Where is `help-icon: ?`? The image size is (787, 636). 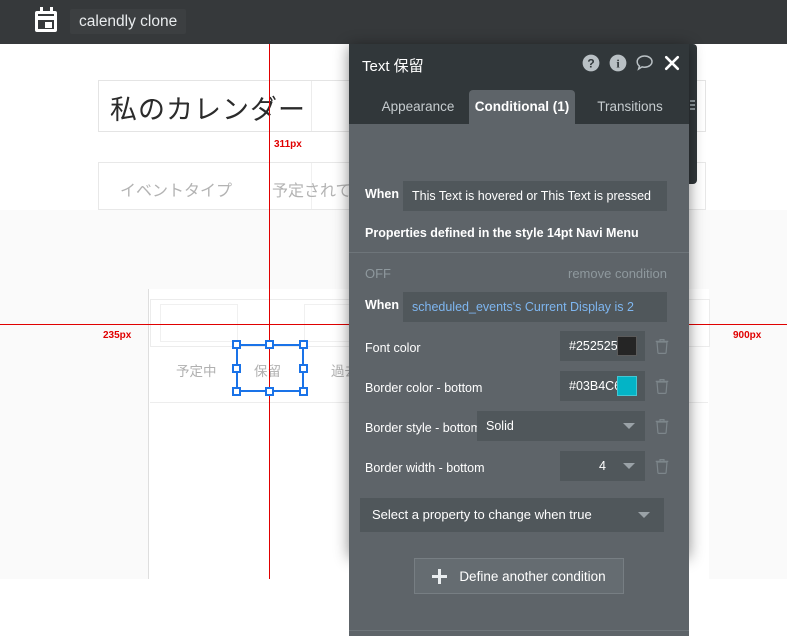
help-icon: ? is located at coordinates (591, 63).